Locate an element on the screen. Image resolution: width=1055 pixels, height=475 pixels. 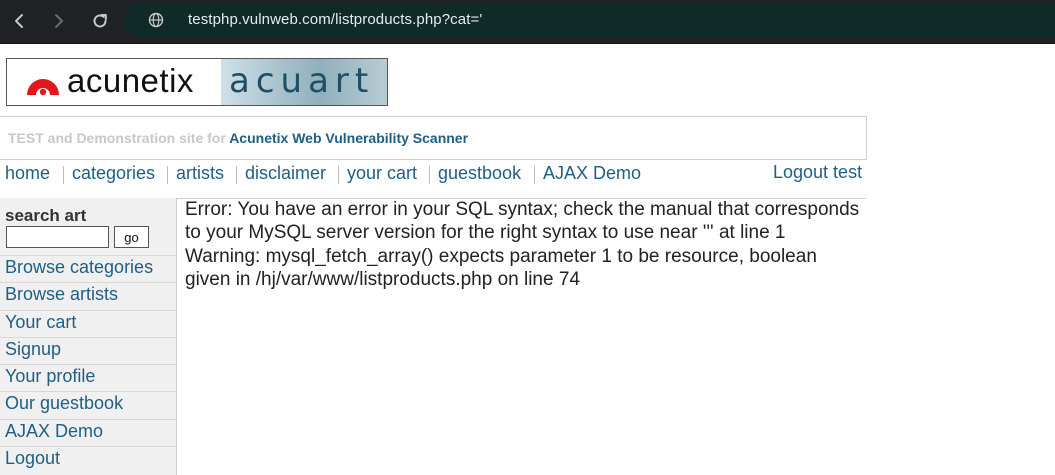
forward-button is located at coordinates (59, 21).